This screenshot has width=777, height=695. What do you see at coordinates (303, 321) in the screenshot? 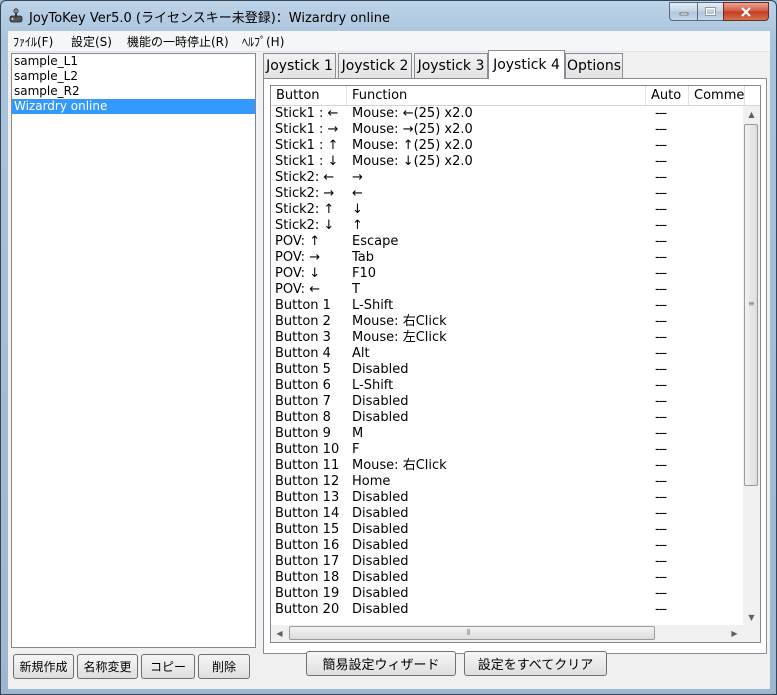
I see `cell-button: Button 2` at bounding box center [303, 321].